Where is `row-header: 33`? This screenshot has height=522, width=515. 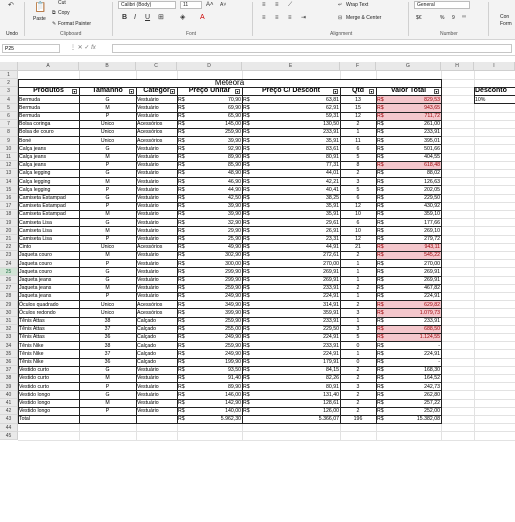
row-header: 33 is located at coordinates (9, 337).